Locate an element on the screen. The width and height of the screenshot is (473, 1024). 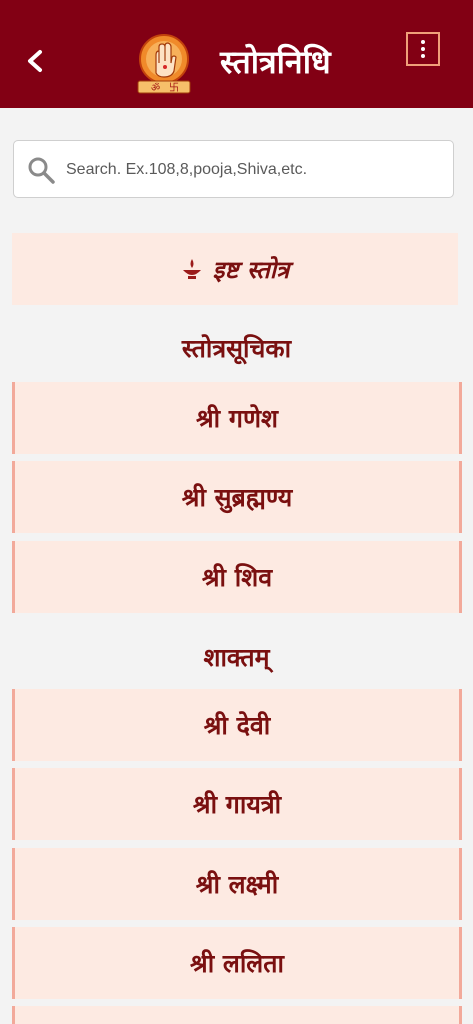
favorites-button: इष्ट स्तोत्र is located at coordinates (235, 269).